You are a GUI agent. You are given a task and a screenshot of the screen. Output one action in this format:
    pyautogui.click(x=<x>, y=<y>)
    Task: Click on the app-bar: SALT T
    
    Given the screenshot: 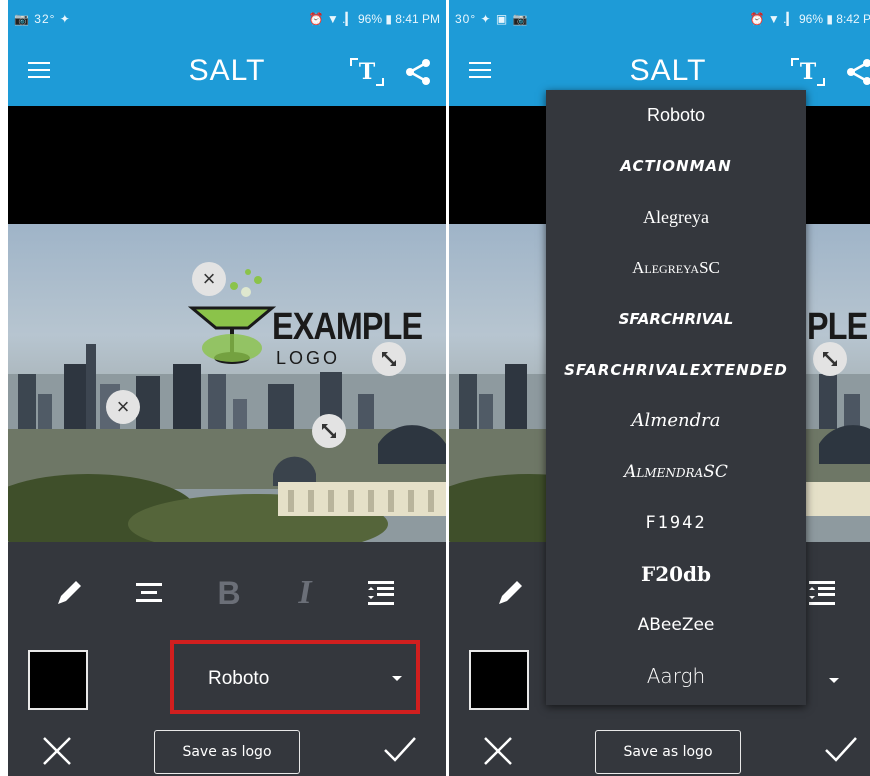 What is the action you would take?
    pyautogui.click(x=227, y=72)
    